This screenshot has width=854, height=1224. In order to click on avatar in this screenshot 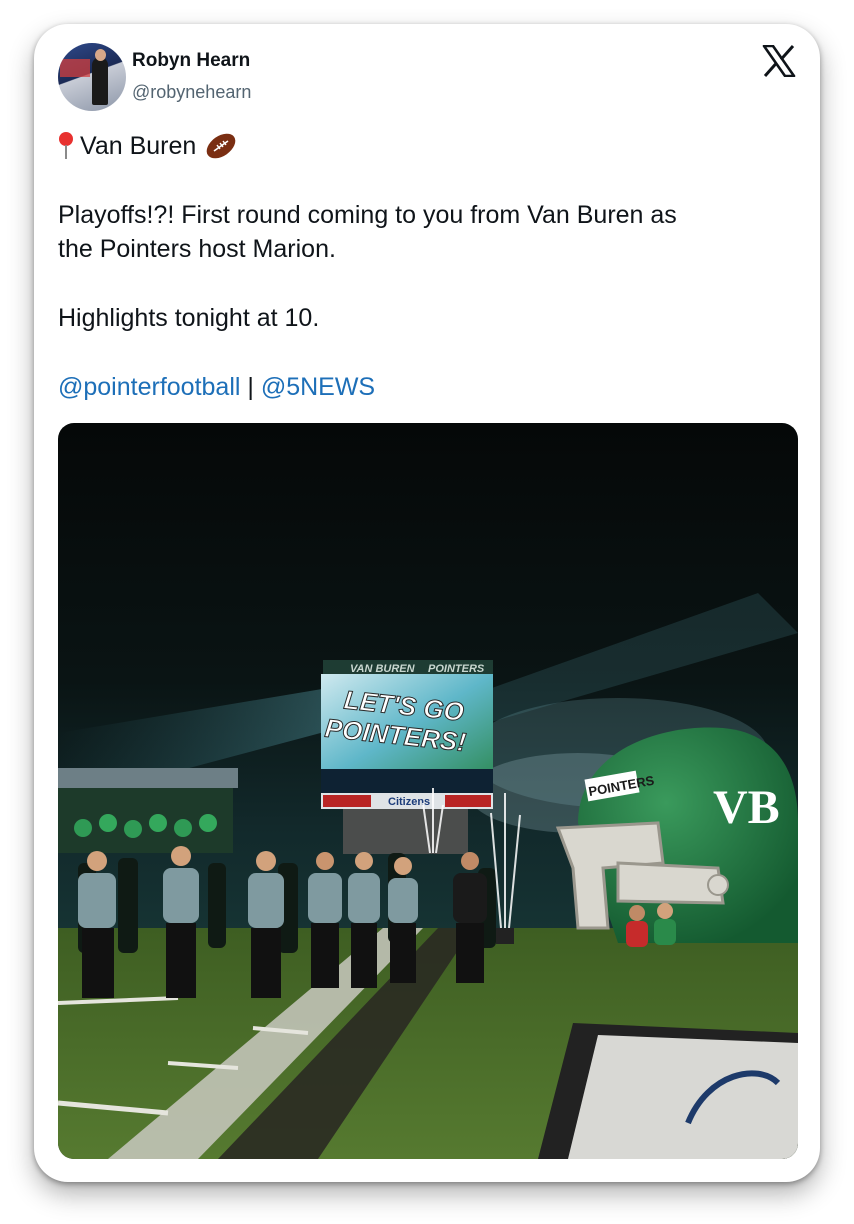, I will do `click(92, 77)`.